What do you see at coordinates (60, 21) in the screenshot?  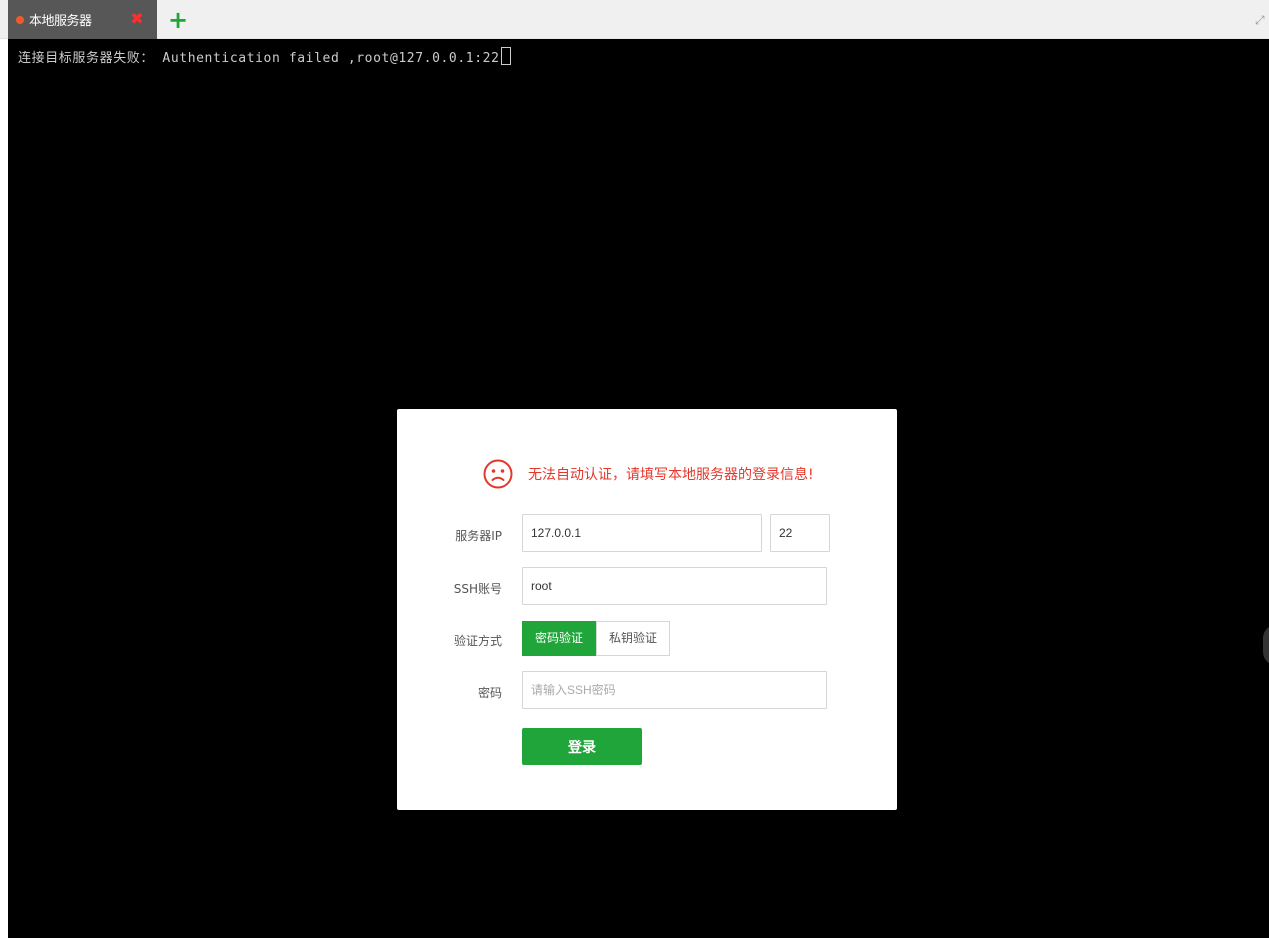 I see `tab-label: 本地服务器` at bounding box center [60, 21].